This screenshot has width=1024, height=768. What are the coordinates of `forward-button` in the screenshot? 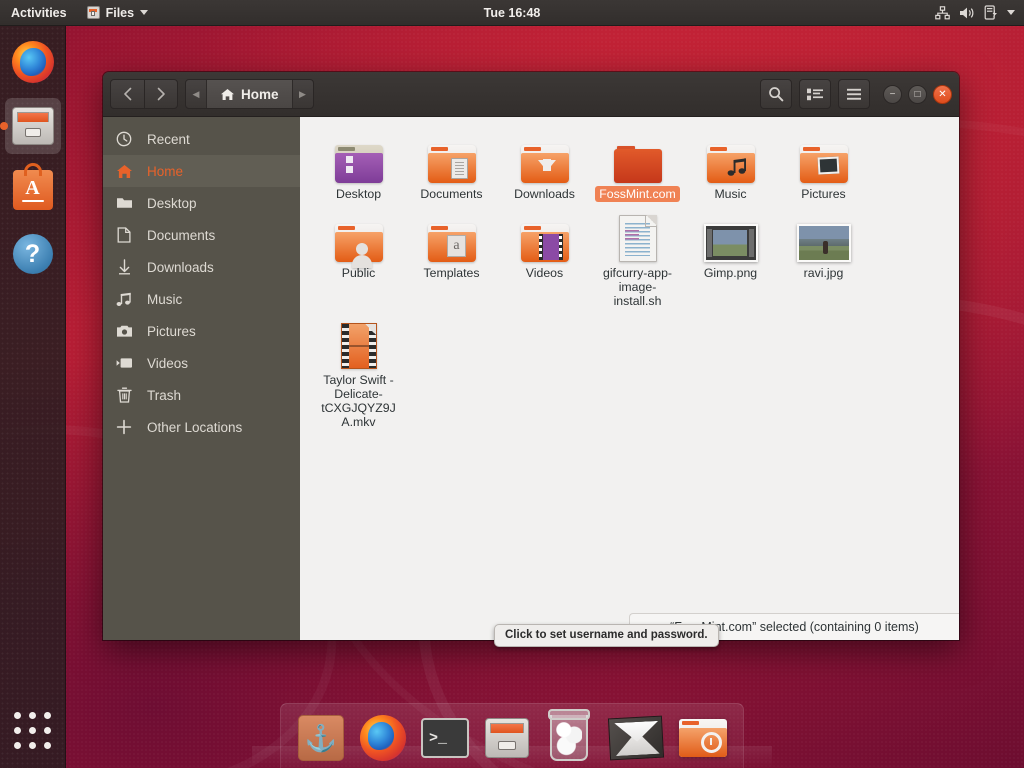 It's located at (161, 94).